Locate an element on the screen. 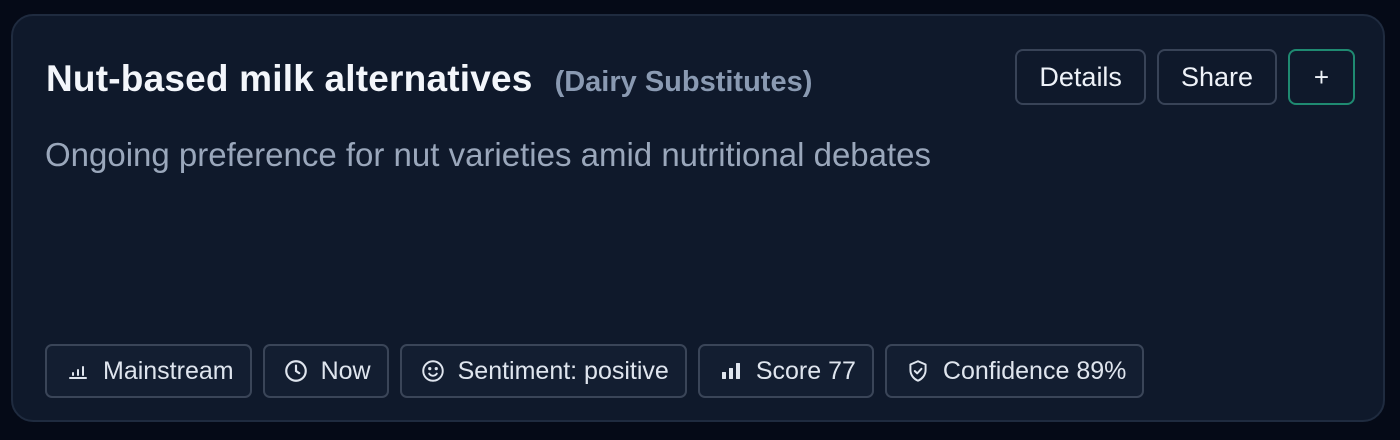 This screenshot has width=1400, height=440. details-button: Details is located at coordinates (1080, 77).